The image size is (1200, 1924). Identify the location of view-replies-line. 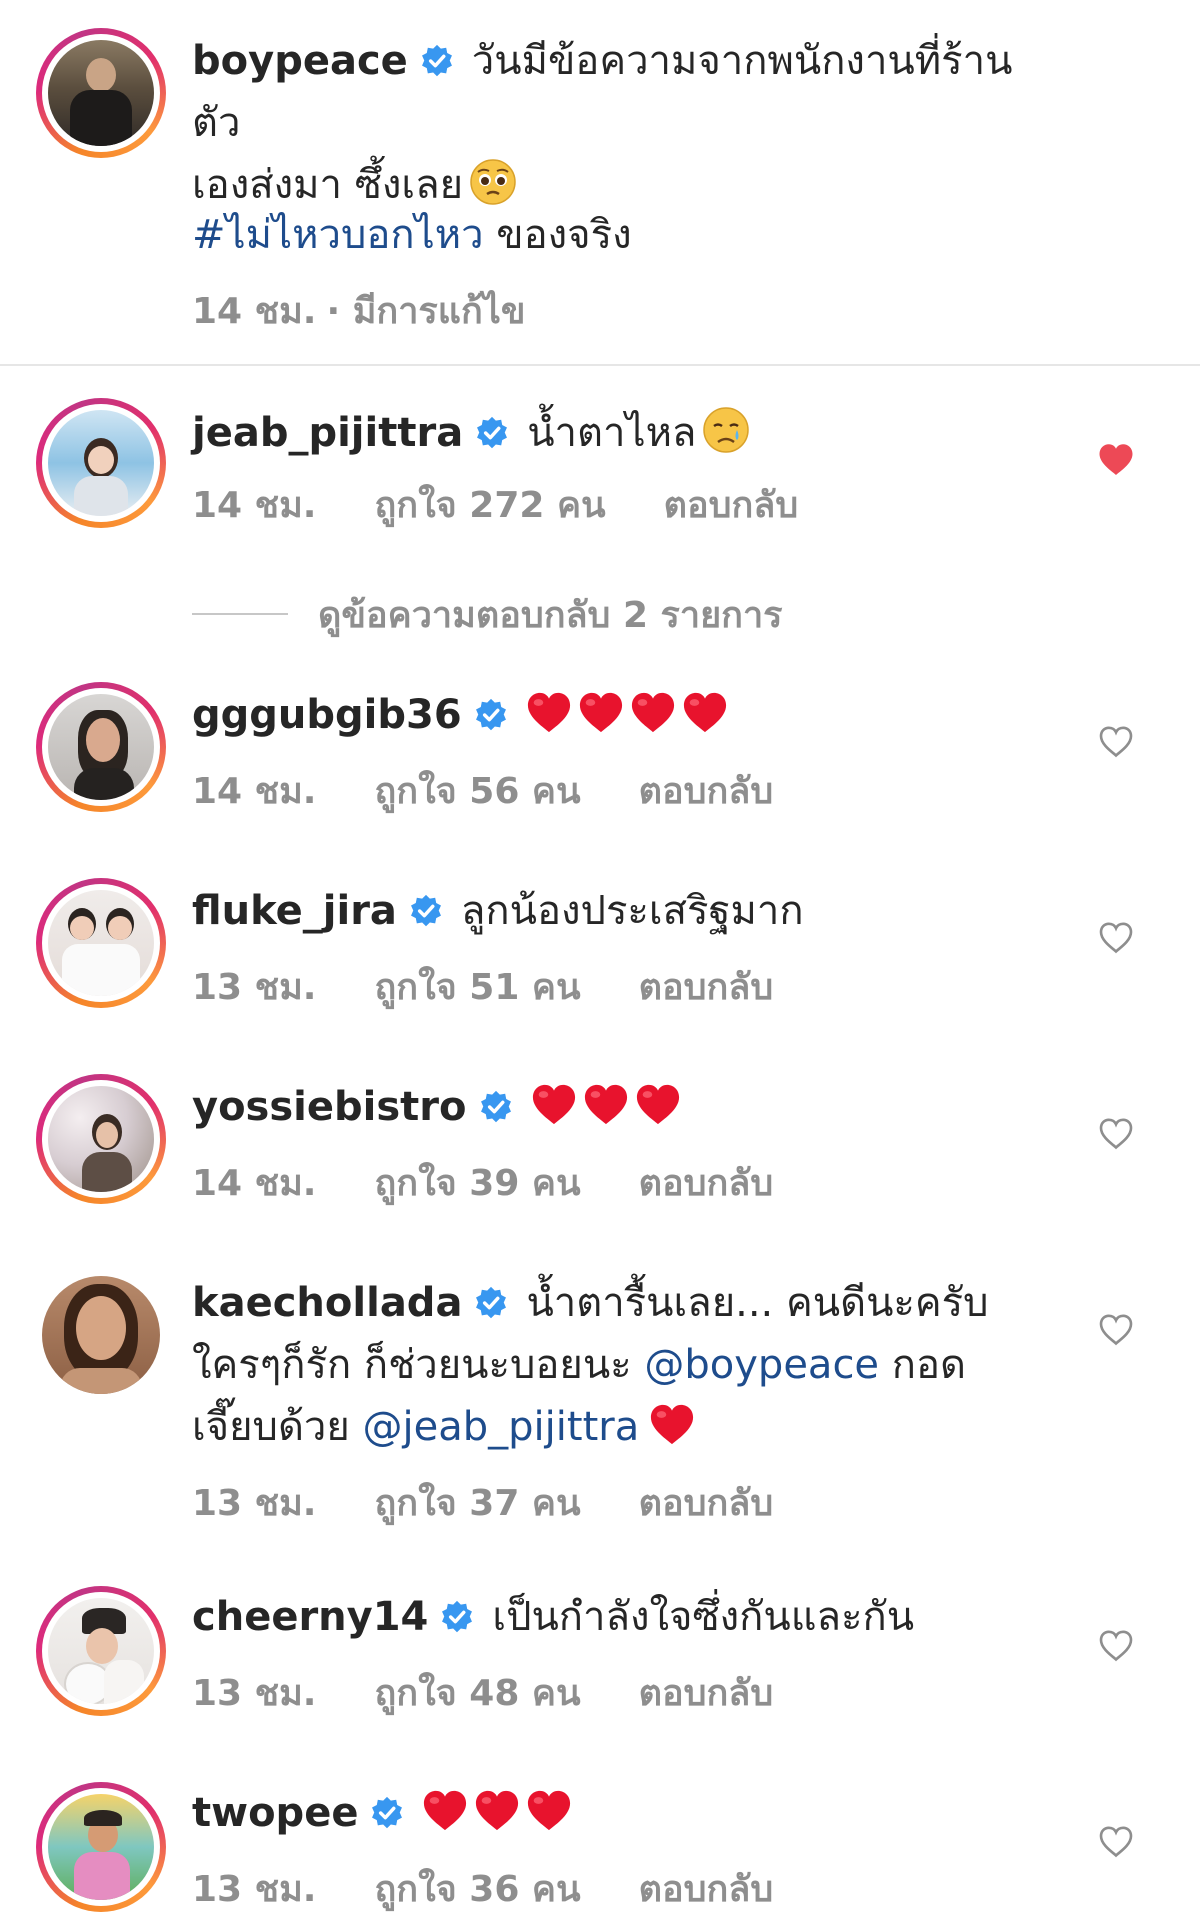
(240, 614).